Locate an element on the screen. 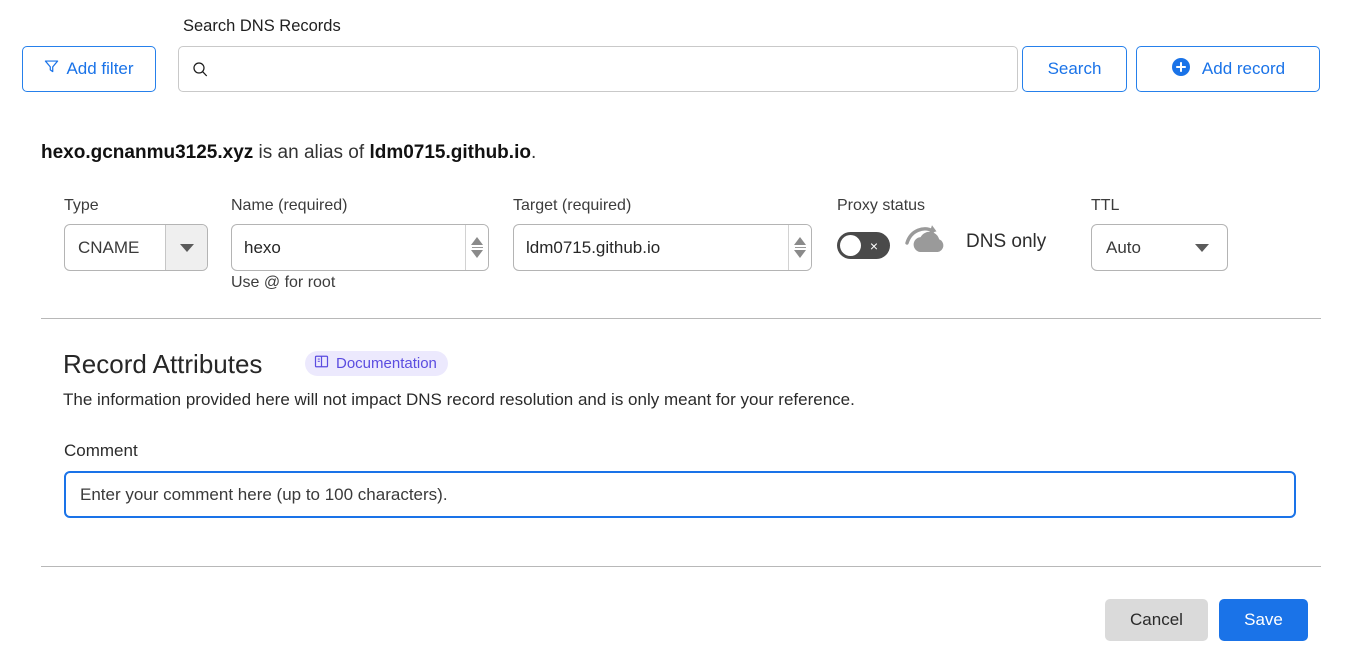 The height and width of the screenshot is (660, 1356). search-icon is located at coordinates (200, 69).